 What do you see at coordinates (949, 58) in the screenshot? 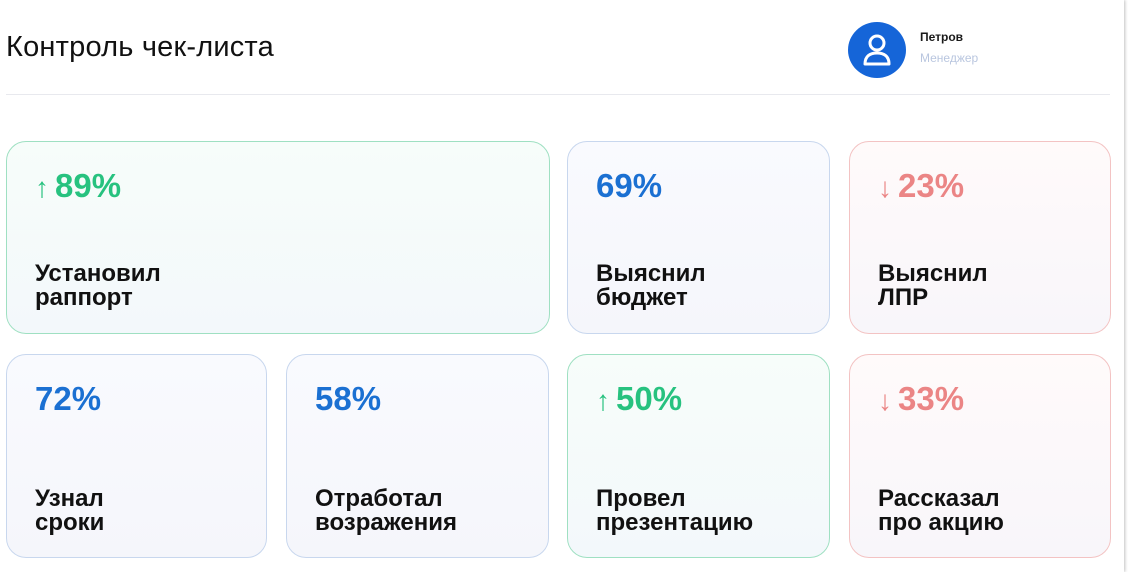
I see `user-role: Менеджер` at bounding box center [949, 58].